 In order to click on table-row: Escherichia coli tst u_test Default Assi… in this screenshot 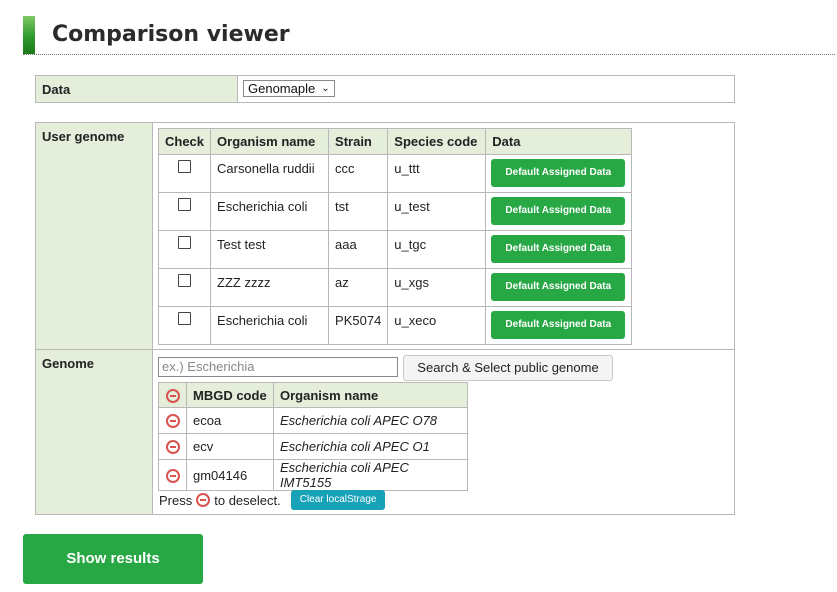, I will do `click(395, 211)`.